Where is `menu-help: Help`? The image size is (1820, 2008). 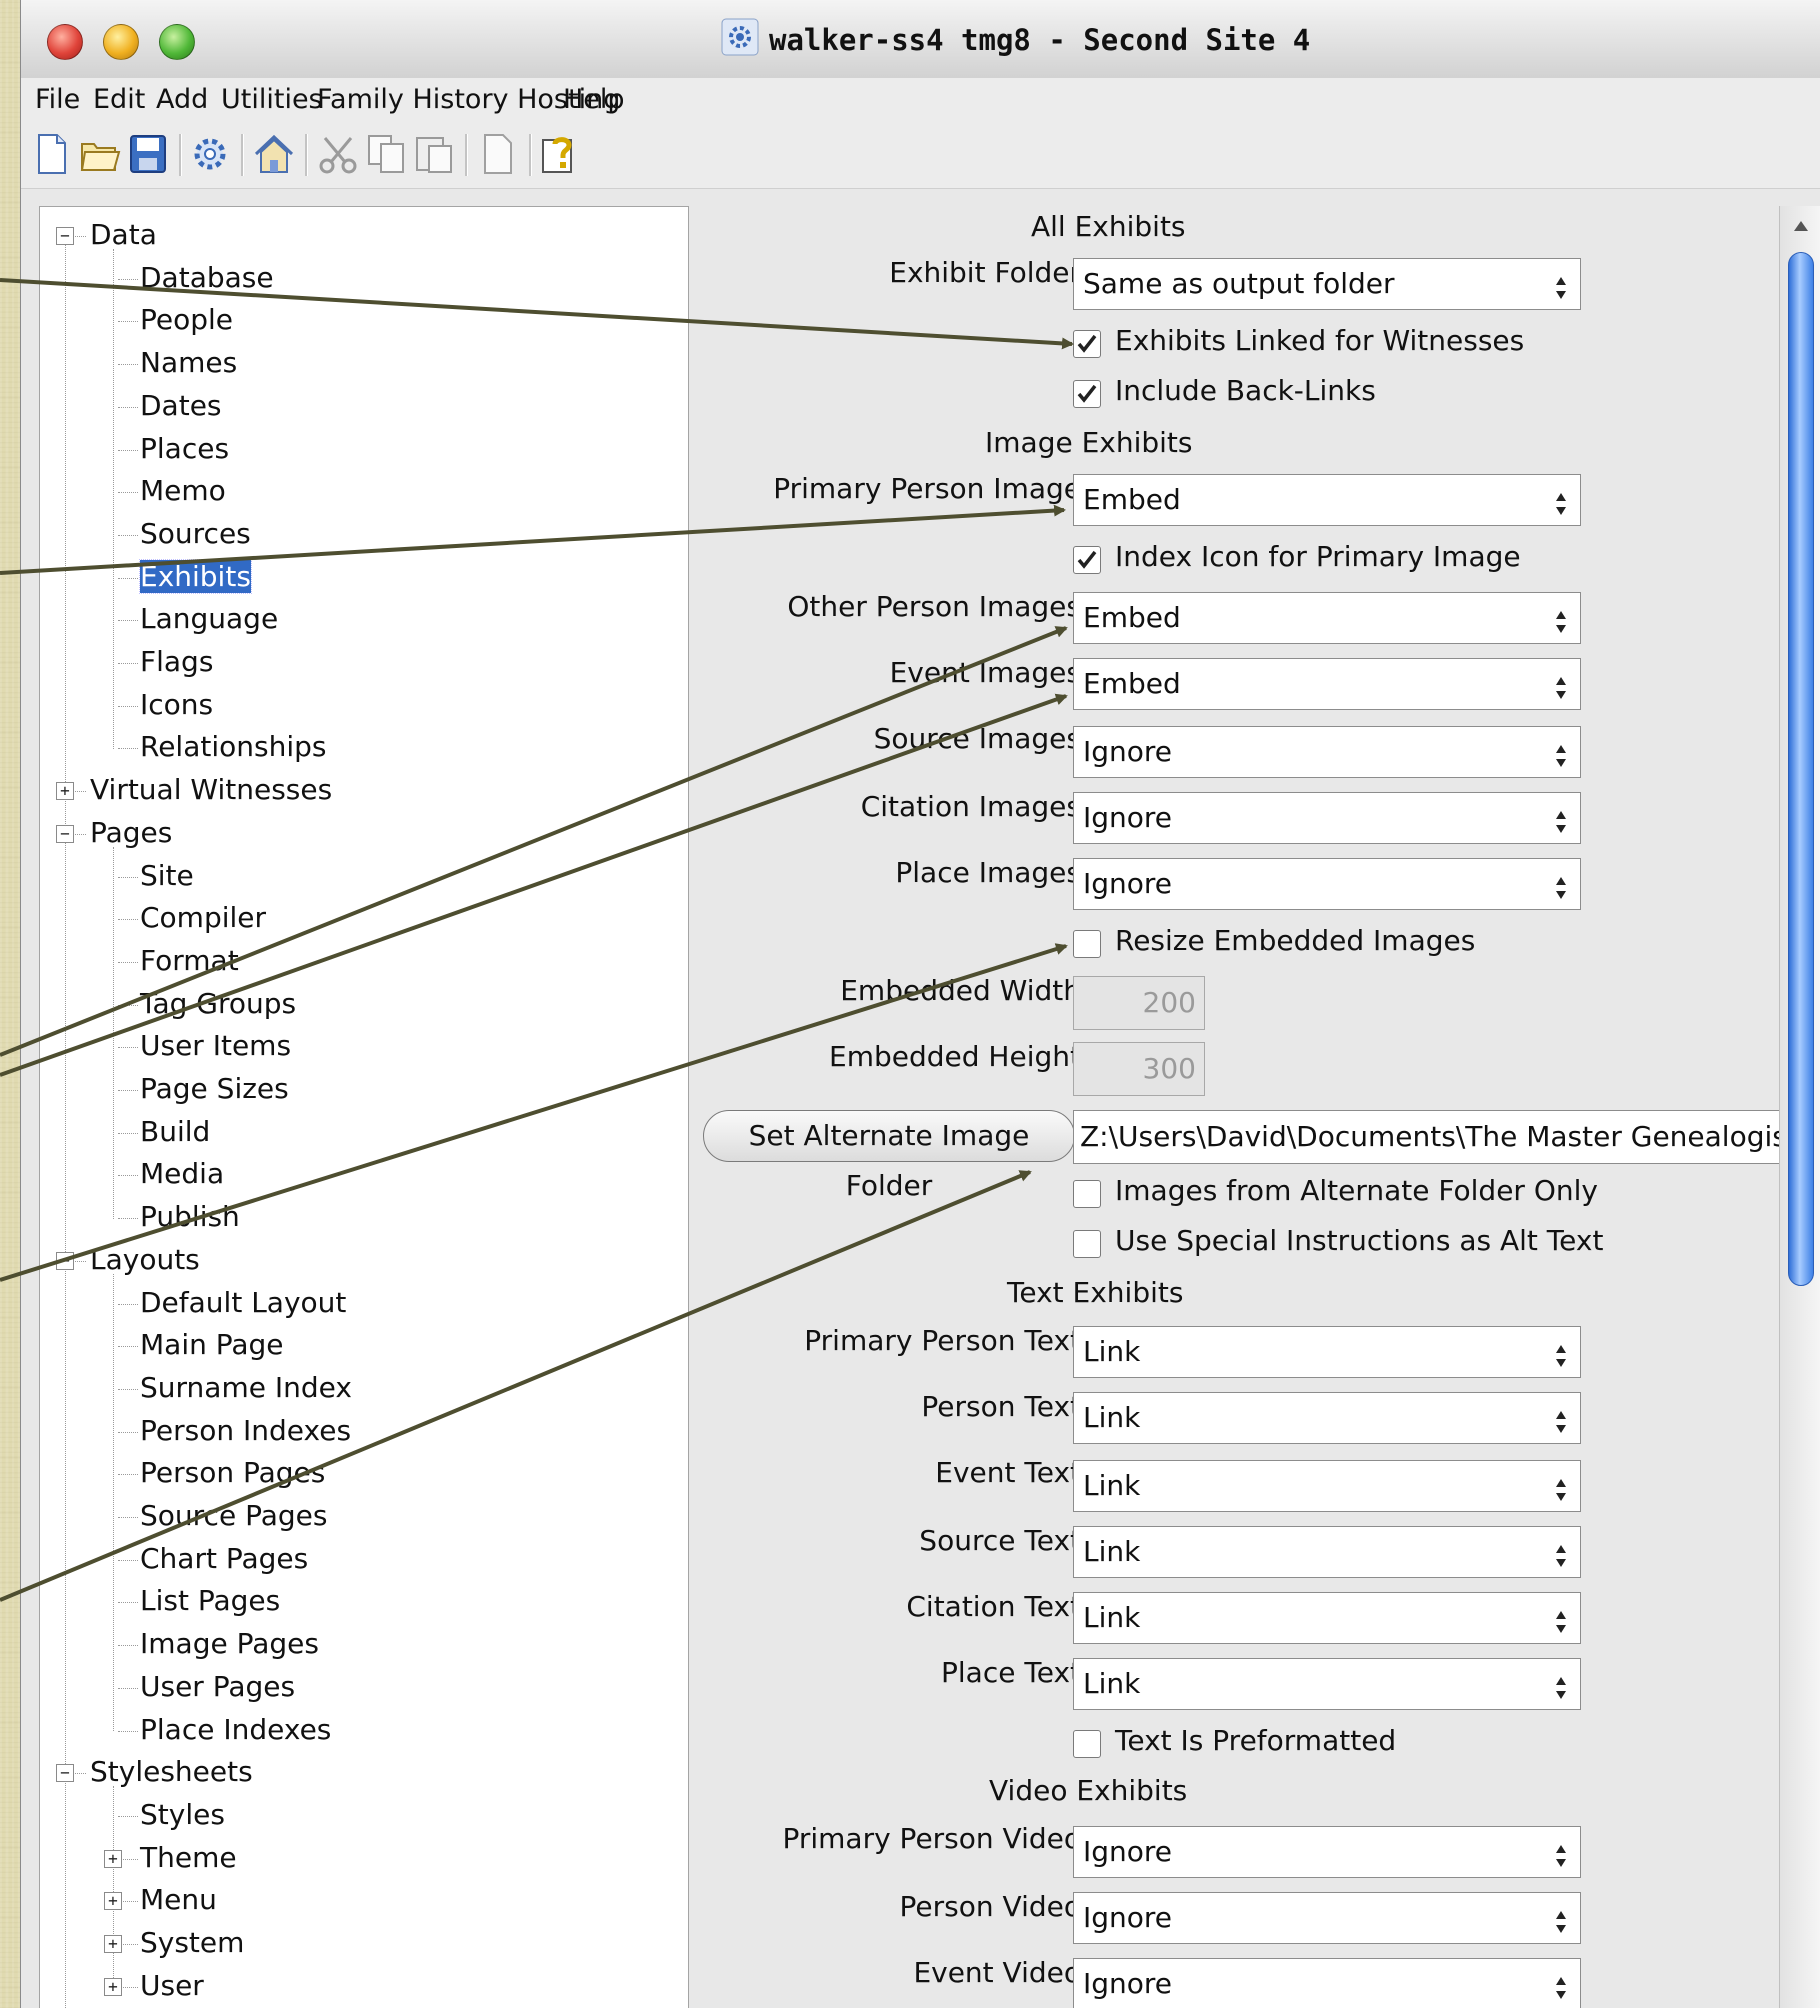
menu-help: Help is located at coordinates (594, 100).